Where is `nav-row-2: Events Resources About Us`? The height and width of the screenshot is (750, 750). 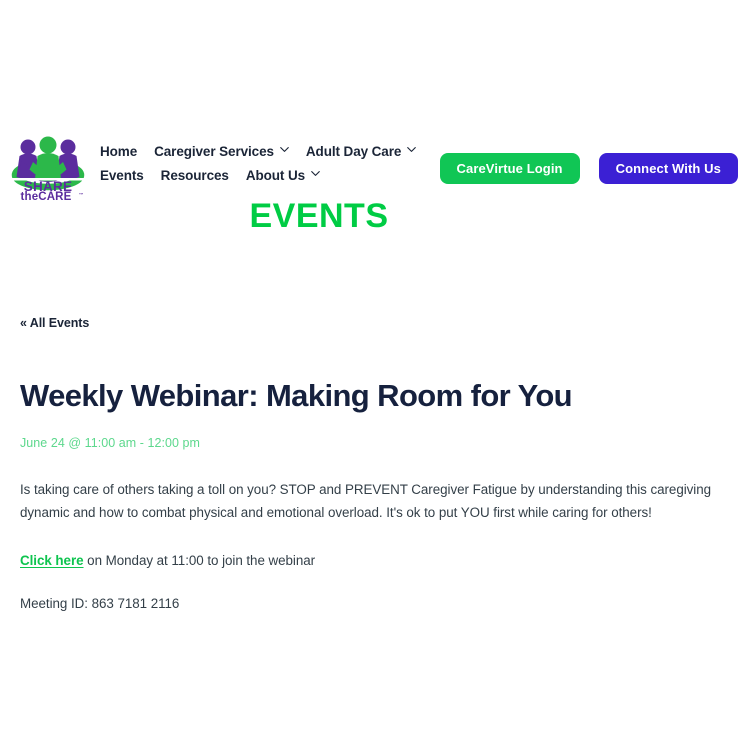
nav-row-2: Events Resources About Us is located at coordinates (280, 175).